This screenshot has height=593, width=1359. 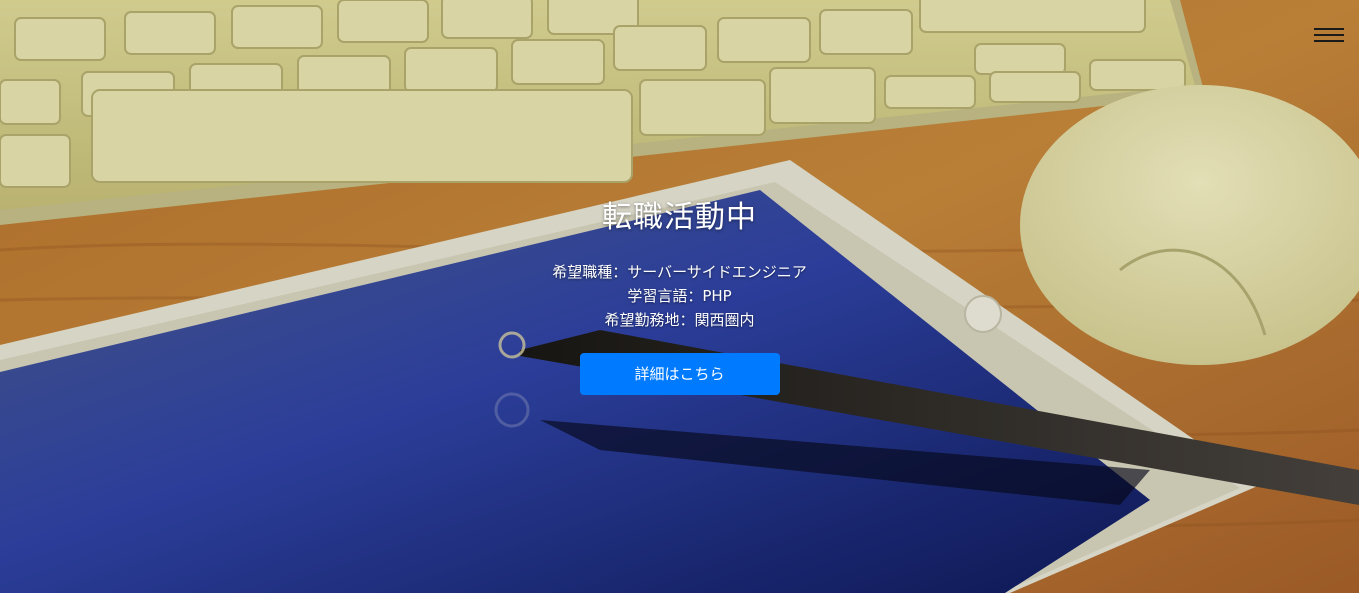 What do you see at coordinates (679, 272) in the screenshot?
I see `desired-job-line: 希望職種：サーバーサイドエンジニア` at bounding box center [679, 272].